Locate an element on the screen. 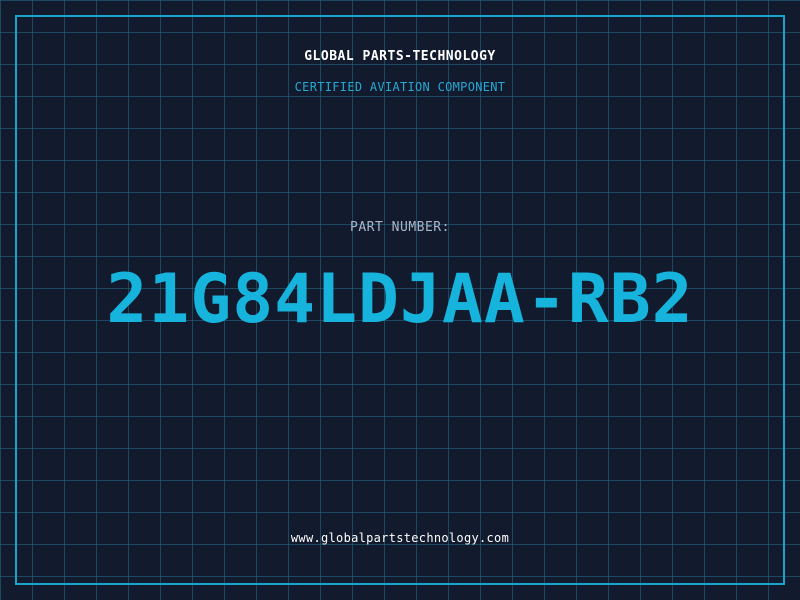  part-number-value: 21G84LDJAA-RB2 is located at coordinates (400, 299).